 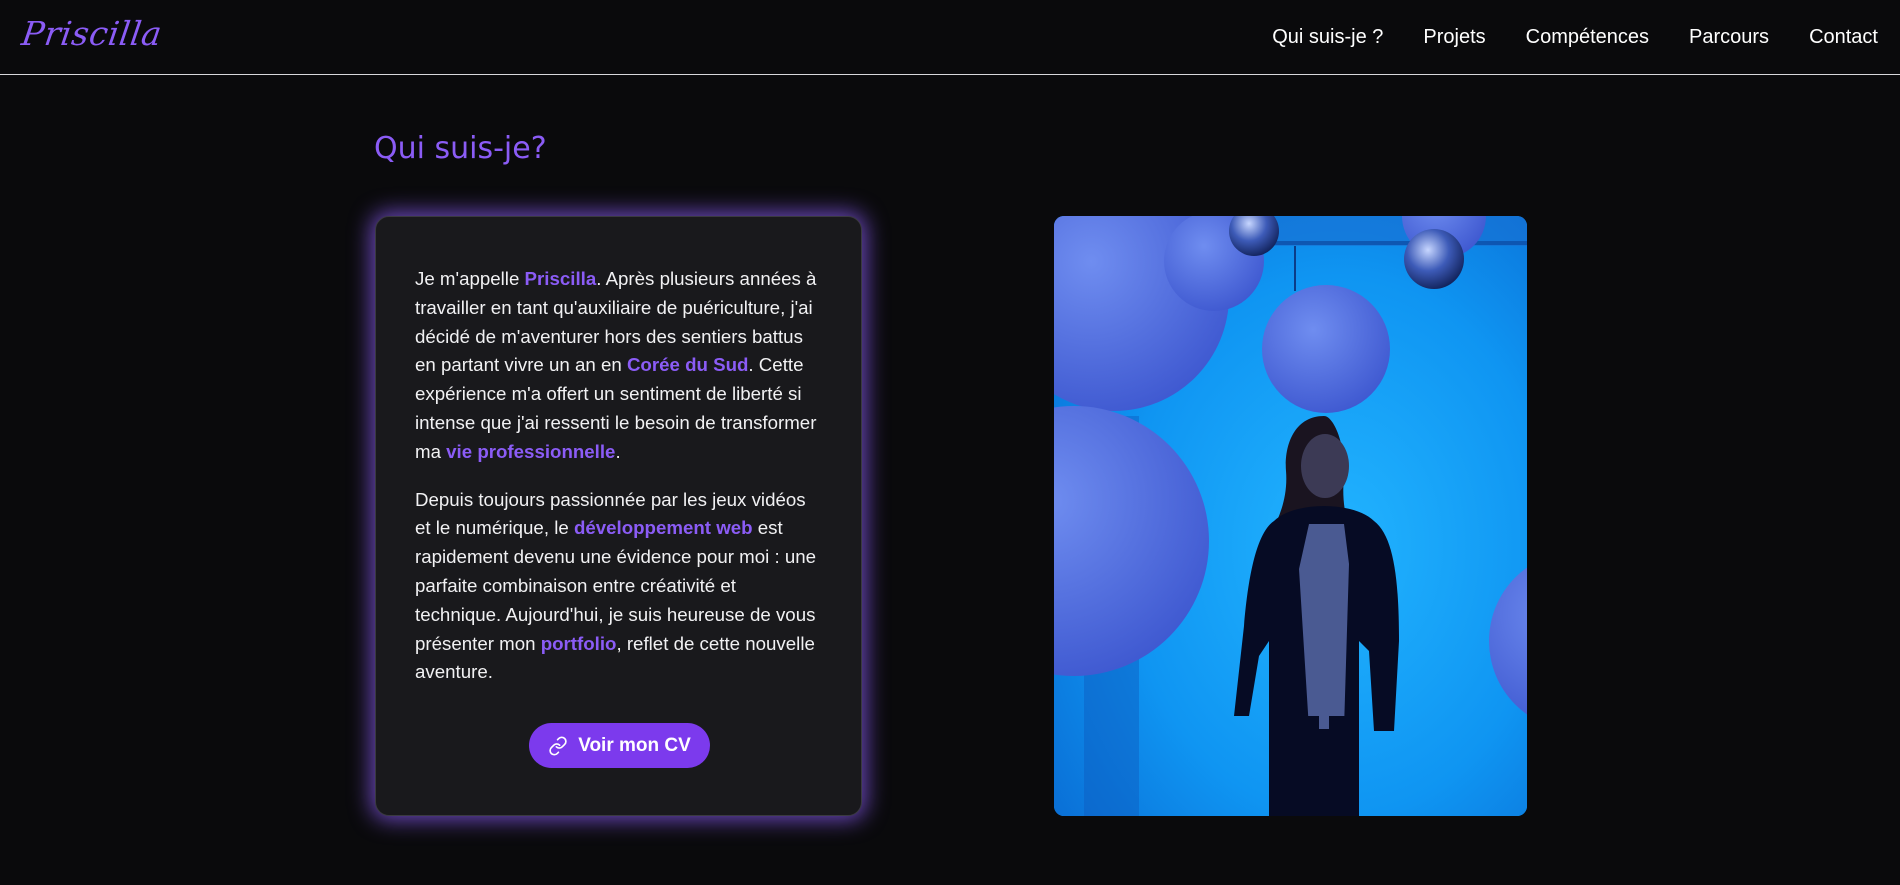 I want to click on site-logo: Priscilla, so click(x=91, y=33).